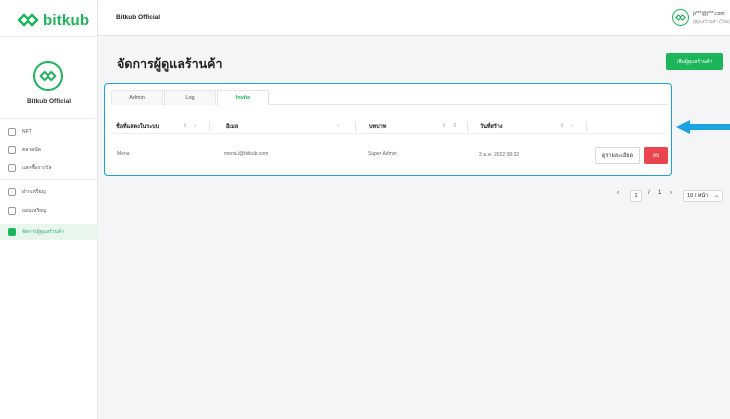  Describe the element at coordinates (137, 97) in the screenshot. I see `tab-admin: Admin` at that location.